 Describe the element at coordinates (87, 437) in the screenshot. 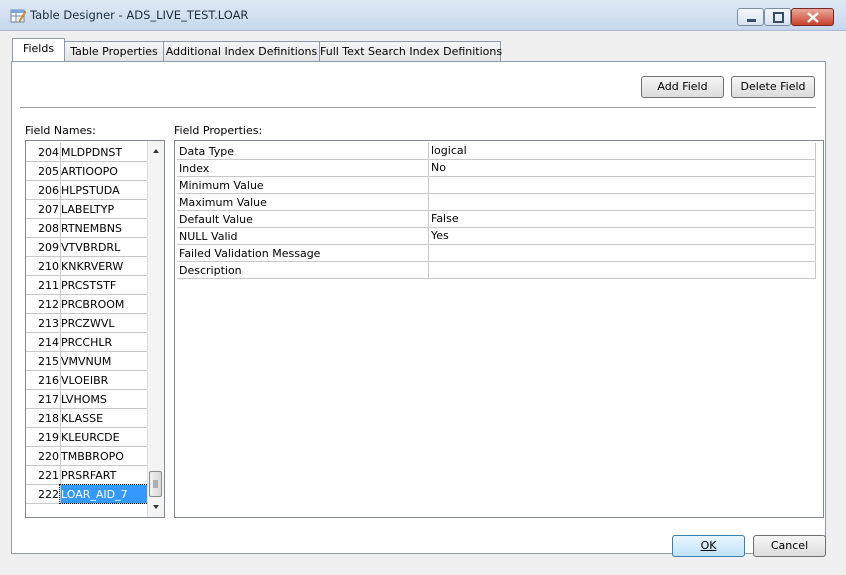

I see `field-list-item: 219 KLEURCDE` at that location.